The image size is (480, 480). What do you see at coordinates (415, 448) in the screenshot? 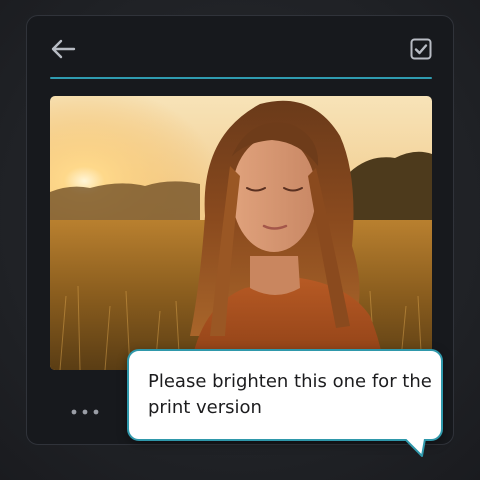
I see `comment-bubble-tail` at bounding box center [415, 448].